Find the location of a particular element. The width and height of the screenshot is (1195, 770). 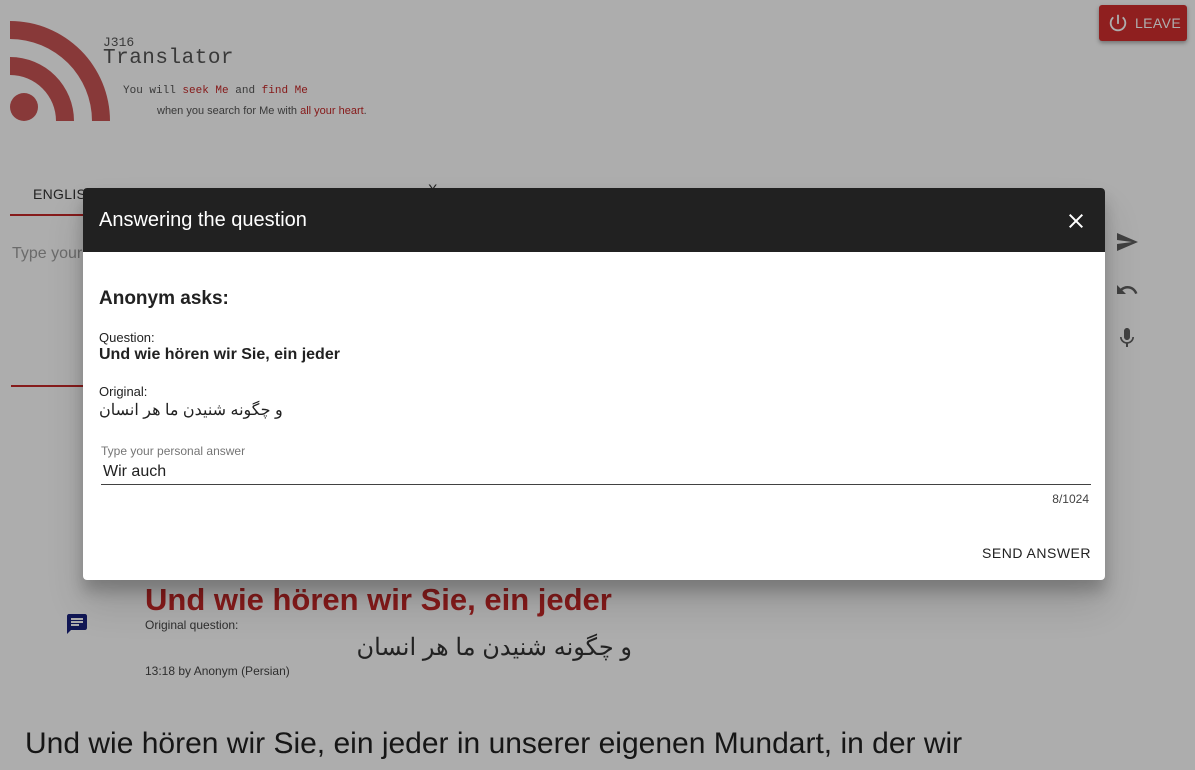

character-counter: 8/1024 is located at coordinates (1070, 499).